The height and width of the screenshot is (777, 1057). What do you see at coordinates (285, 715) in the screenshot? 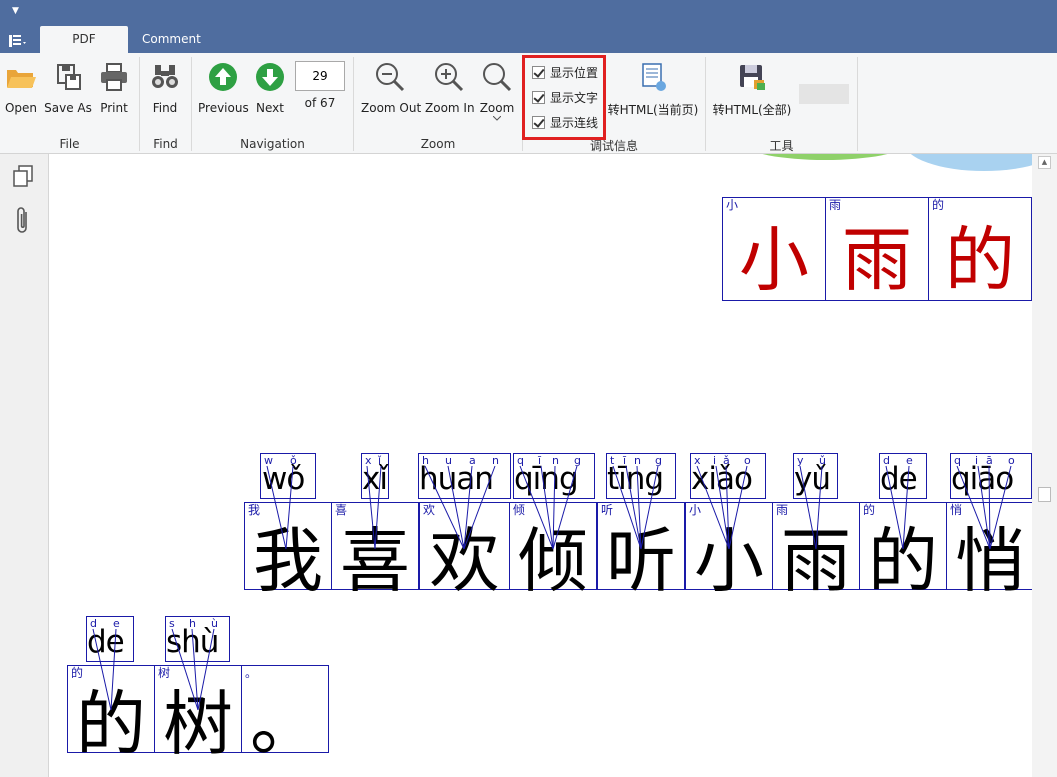
I see `char-cell: 。 。` at bounding box center [285, 715].